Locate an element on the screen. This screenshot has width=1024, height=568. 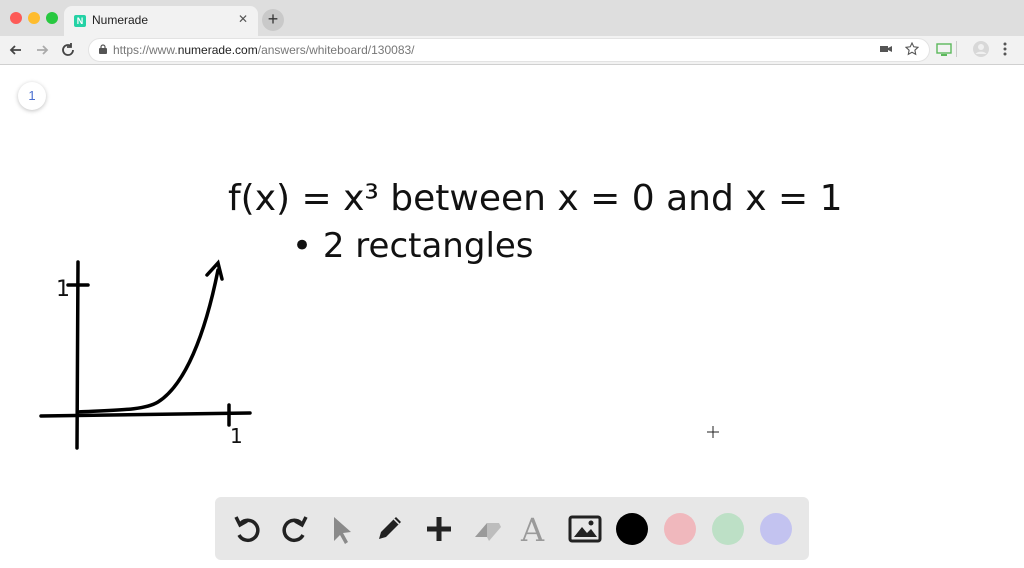
separator-icon is located at coordinates (957, 50).